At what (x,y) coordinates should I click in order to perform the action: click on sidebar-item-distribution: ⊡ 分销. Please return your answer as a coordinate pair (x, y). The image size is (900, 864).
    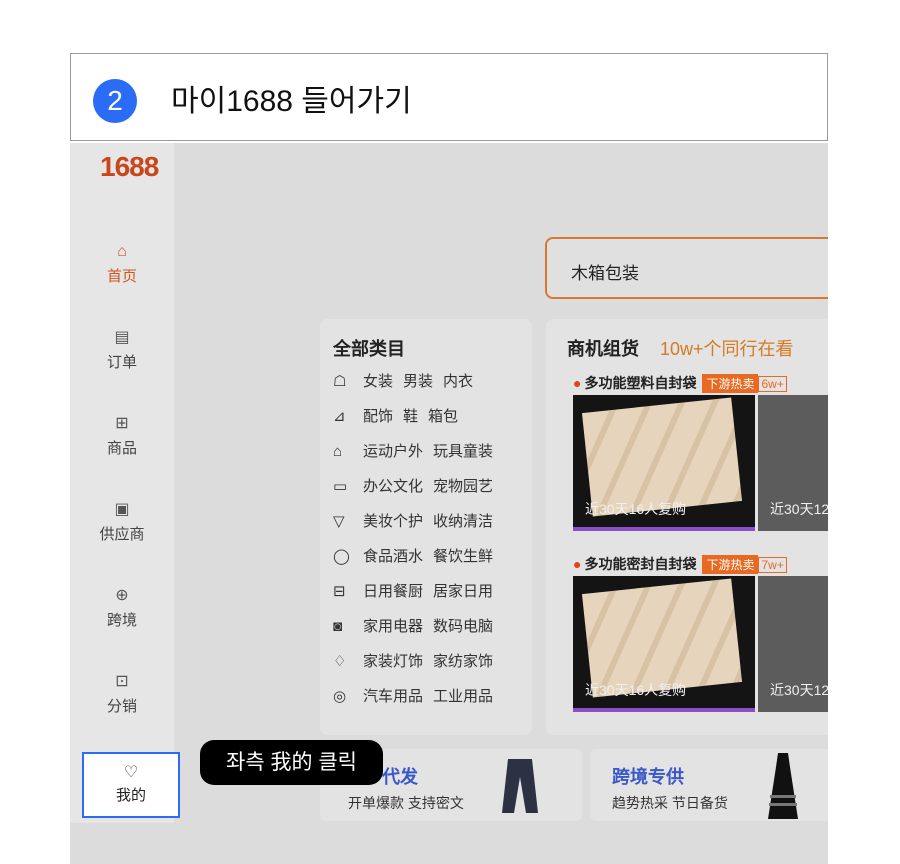
    Looking at the image, I should click on (122, 693).